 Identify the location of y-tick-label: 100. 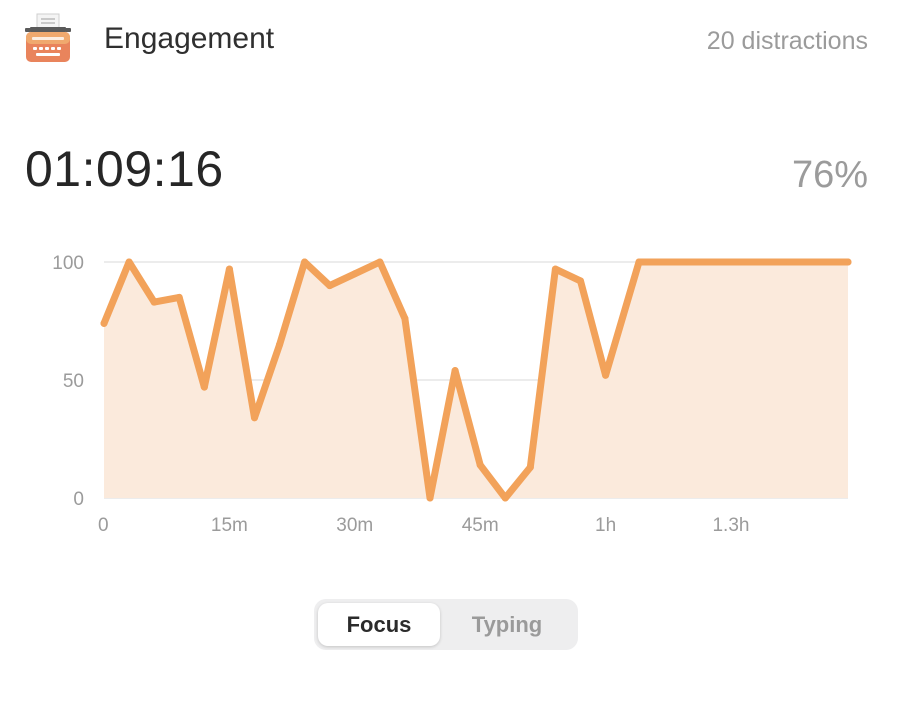
(68, 263).